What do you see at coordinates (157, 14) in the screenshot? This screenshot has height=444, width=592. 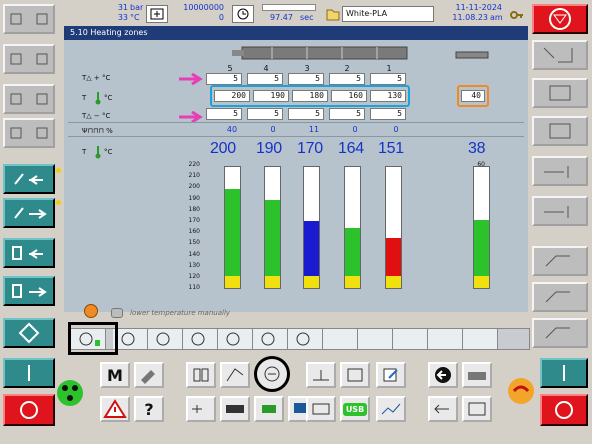 I see `mode-icon` at bounding box center [157, 14].